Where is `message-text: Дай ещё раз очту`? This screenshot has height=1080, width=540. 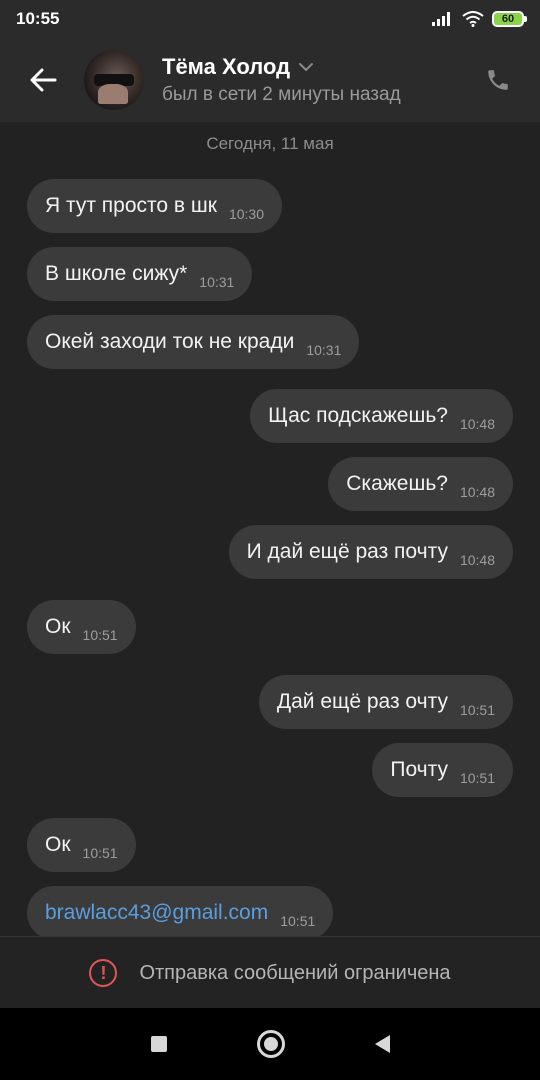
message-text: Дай ещё раз очту is located at coordinates (362, 701).